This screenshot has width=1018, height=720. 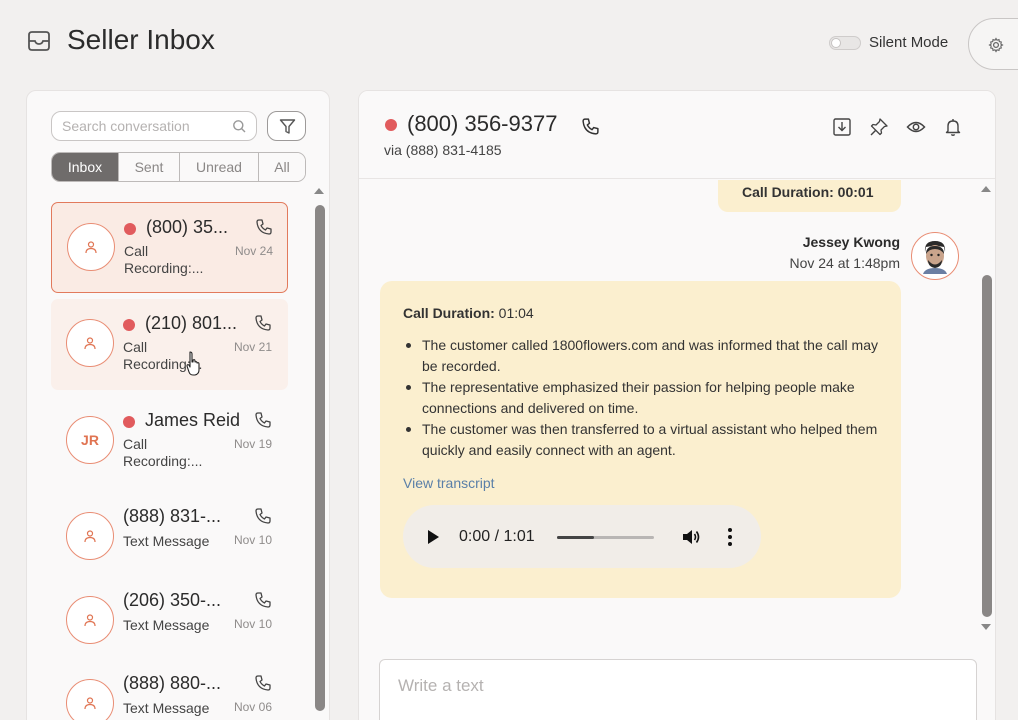 I want to click on gear-icon, so click(x=996, y=45).